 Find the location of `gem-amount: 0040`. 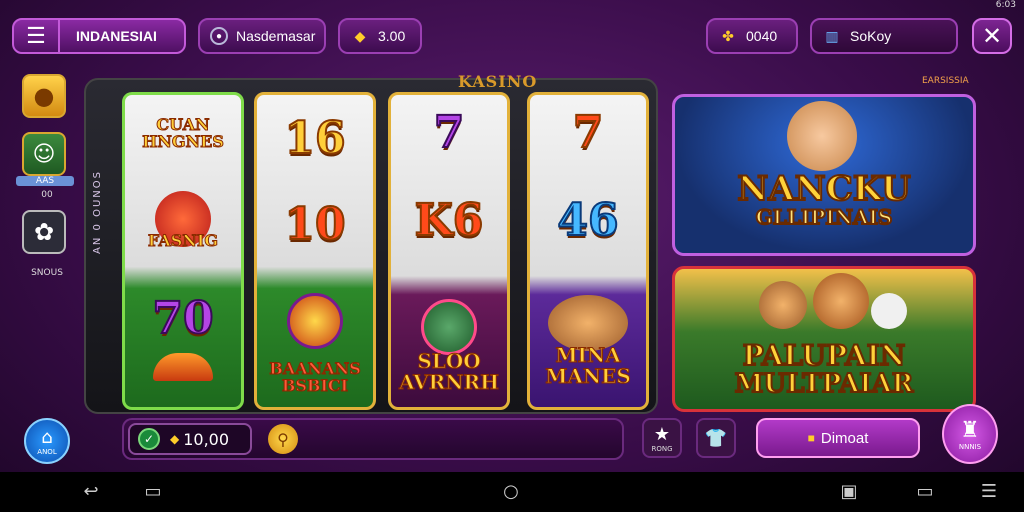

gem-amount: 0040 is located at coordinates (762, 36).